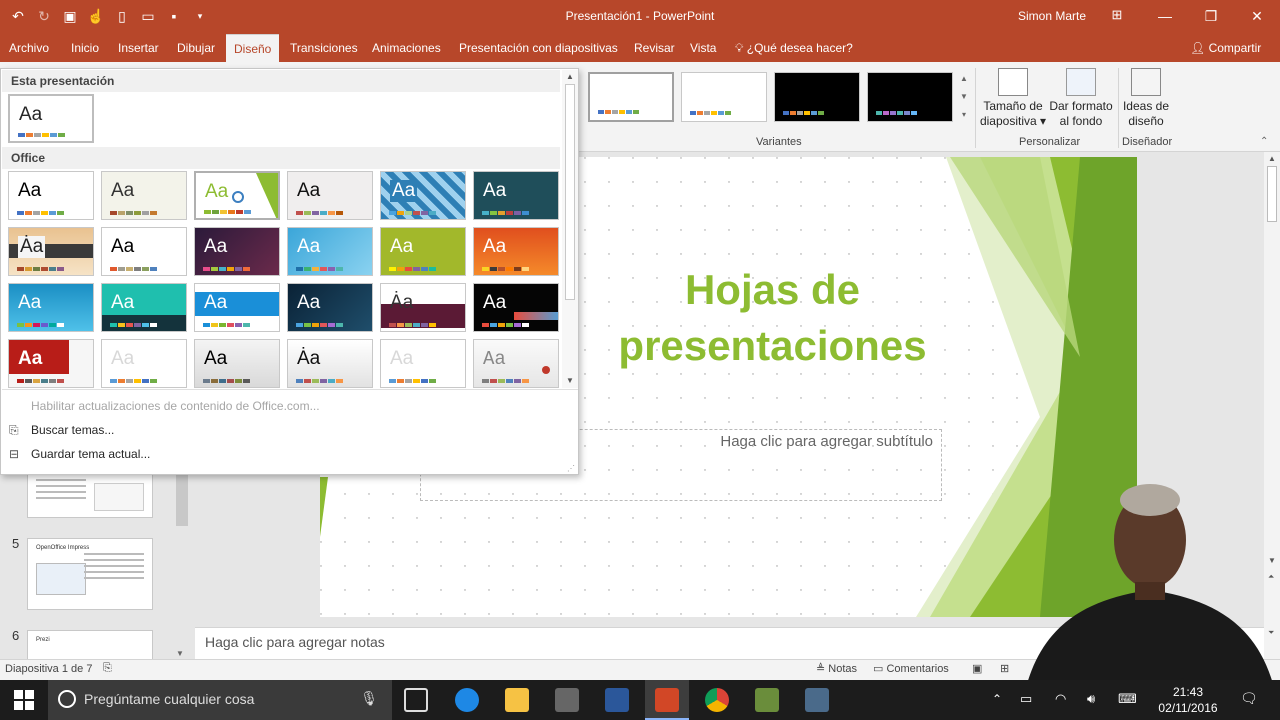 This screenshot has width=1280, height=720. What do you see at coordinates (423, 307) in the screenshot?
I see `theme-17: Ȧa` at bounding box center [423, 307].